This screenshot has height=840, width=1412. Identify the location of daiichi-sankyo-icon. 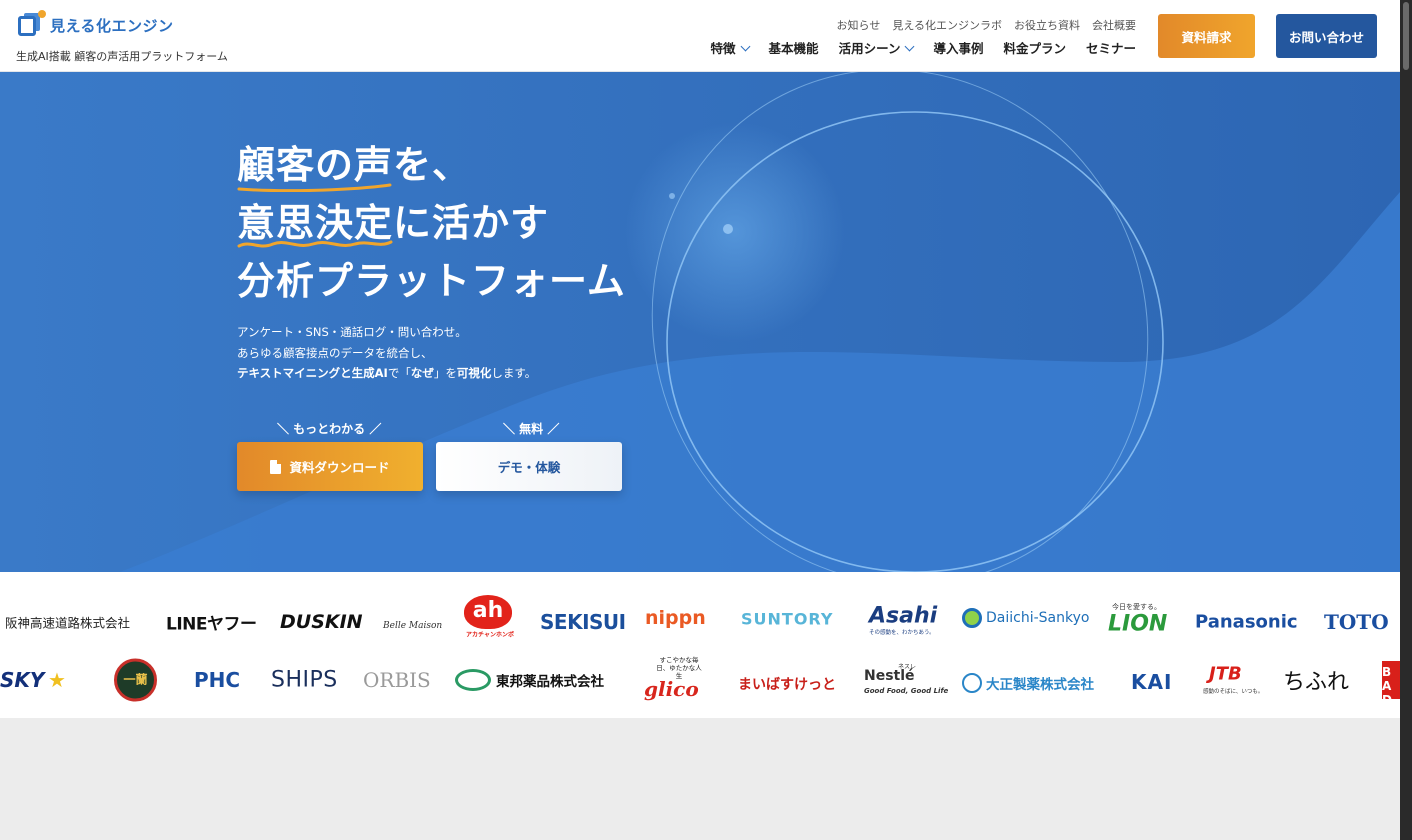
(972, 618).